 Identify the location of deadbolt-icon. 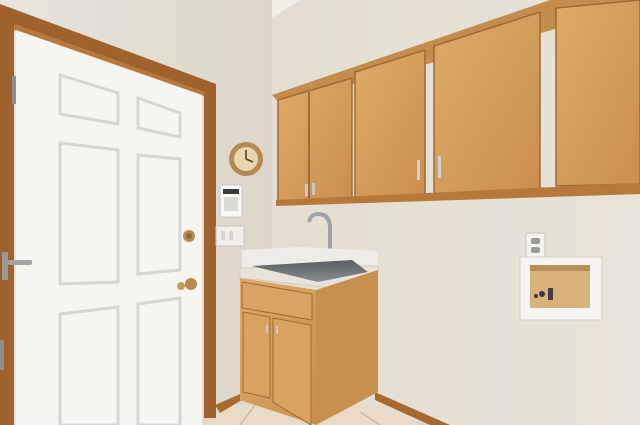
(189, 236).